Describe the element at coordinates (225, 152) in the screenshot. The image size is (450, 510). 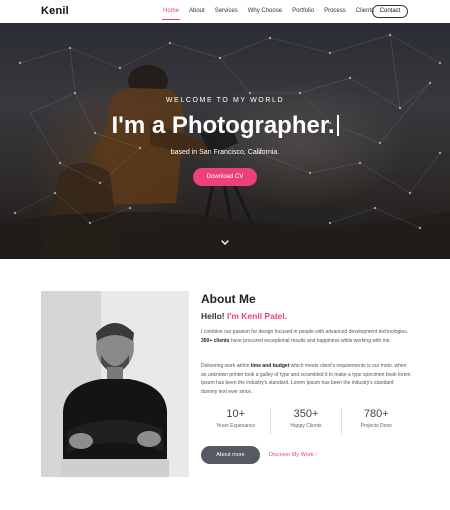
I see `hero-subtitle: based in San Francisco, California.` at that location.